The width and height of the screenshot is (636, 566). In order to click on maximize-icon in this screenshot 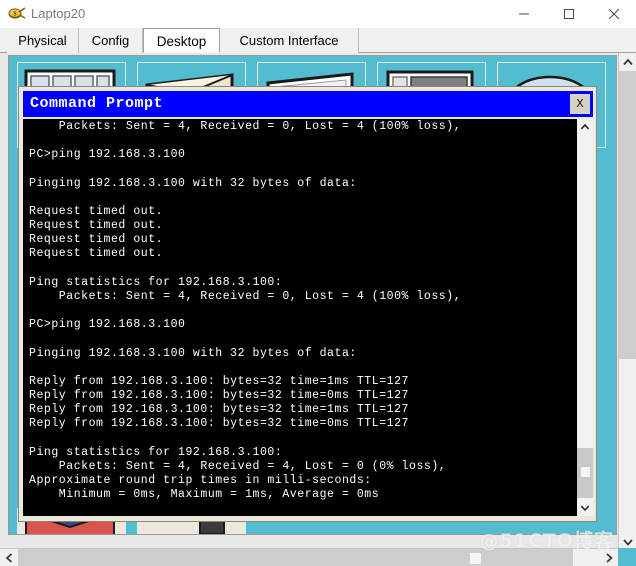, I will do `click(568, 14)`.